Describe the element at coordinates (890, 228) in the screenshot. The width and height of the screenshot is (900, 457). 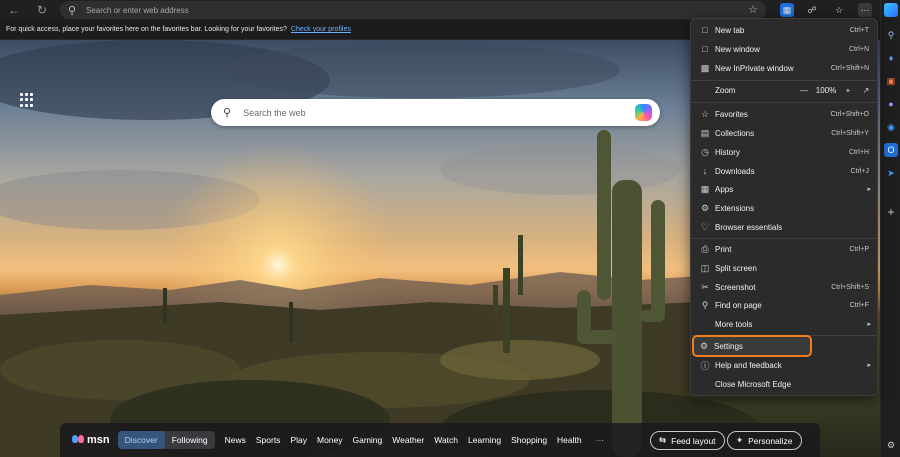
I see `right-sidebar: ⚲ ♦ ▣ ● ◉ O ➤ + ⚙` at that location.